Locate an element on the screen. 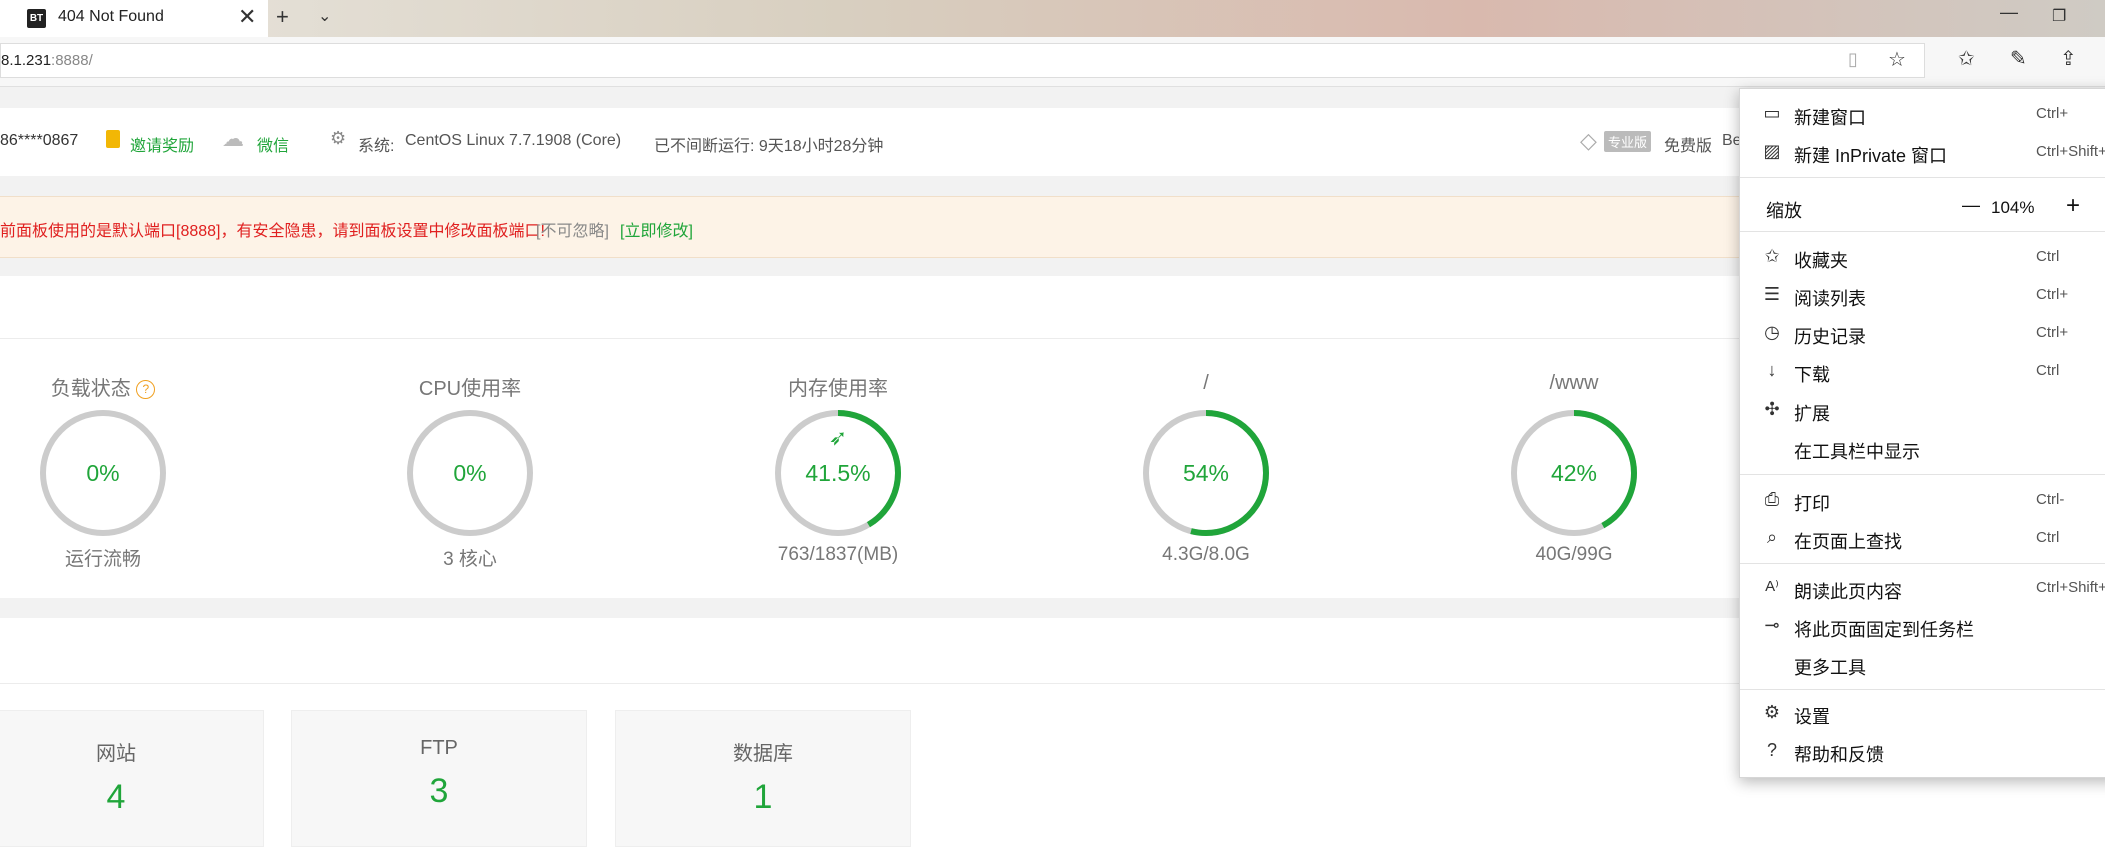 Image resolution: width=2105 pixels, height=847 pixels. menu-label: 将此页面固定到任务栏 is located at coordinates (1884, 630).